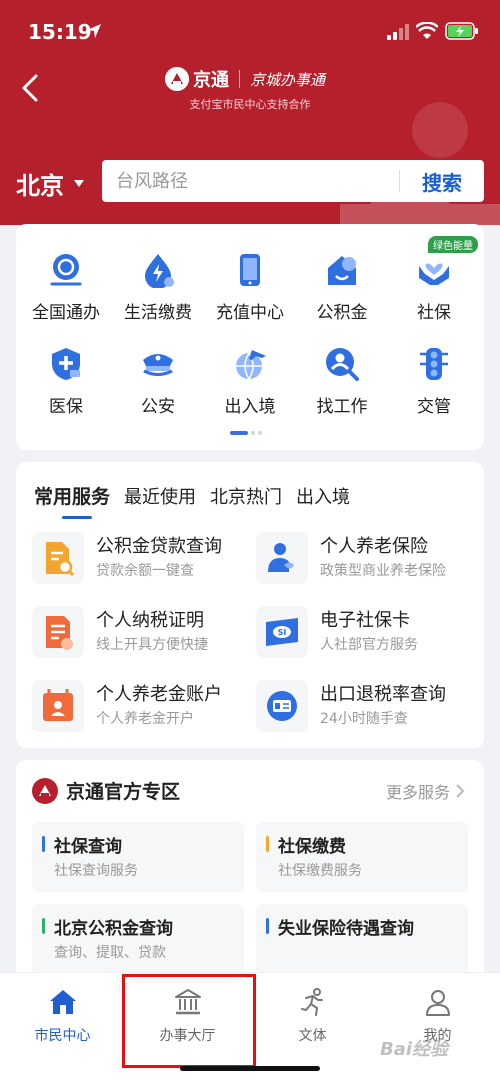 The image size is (500, 1083). I want to click on grid-item-utilities: 生活缴费, so click(158, 298).